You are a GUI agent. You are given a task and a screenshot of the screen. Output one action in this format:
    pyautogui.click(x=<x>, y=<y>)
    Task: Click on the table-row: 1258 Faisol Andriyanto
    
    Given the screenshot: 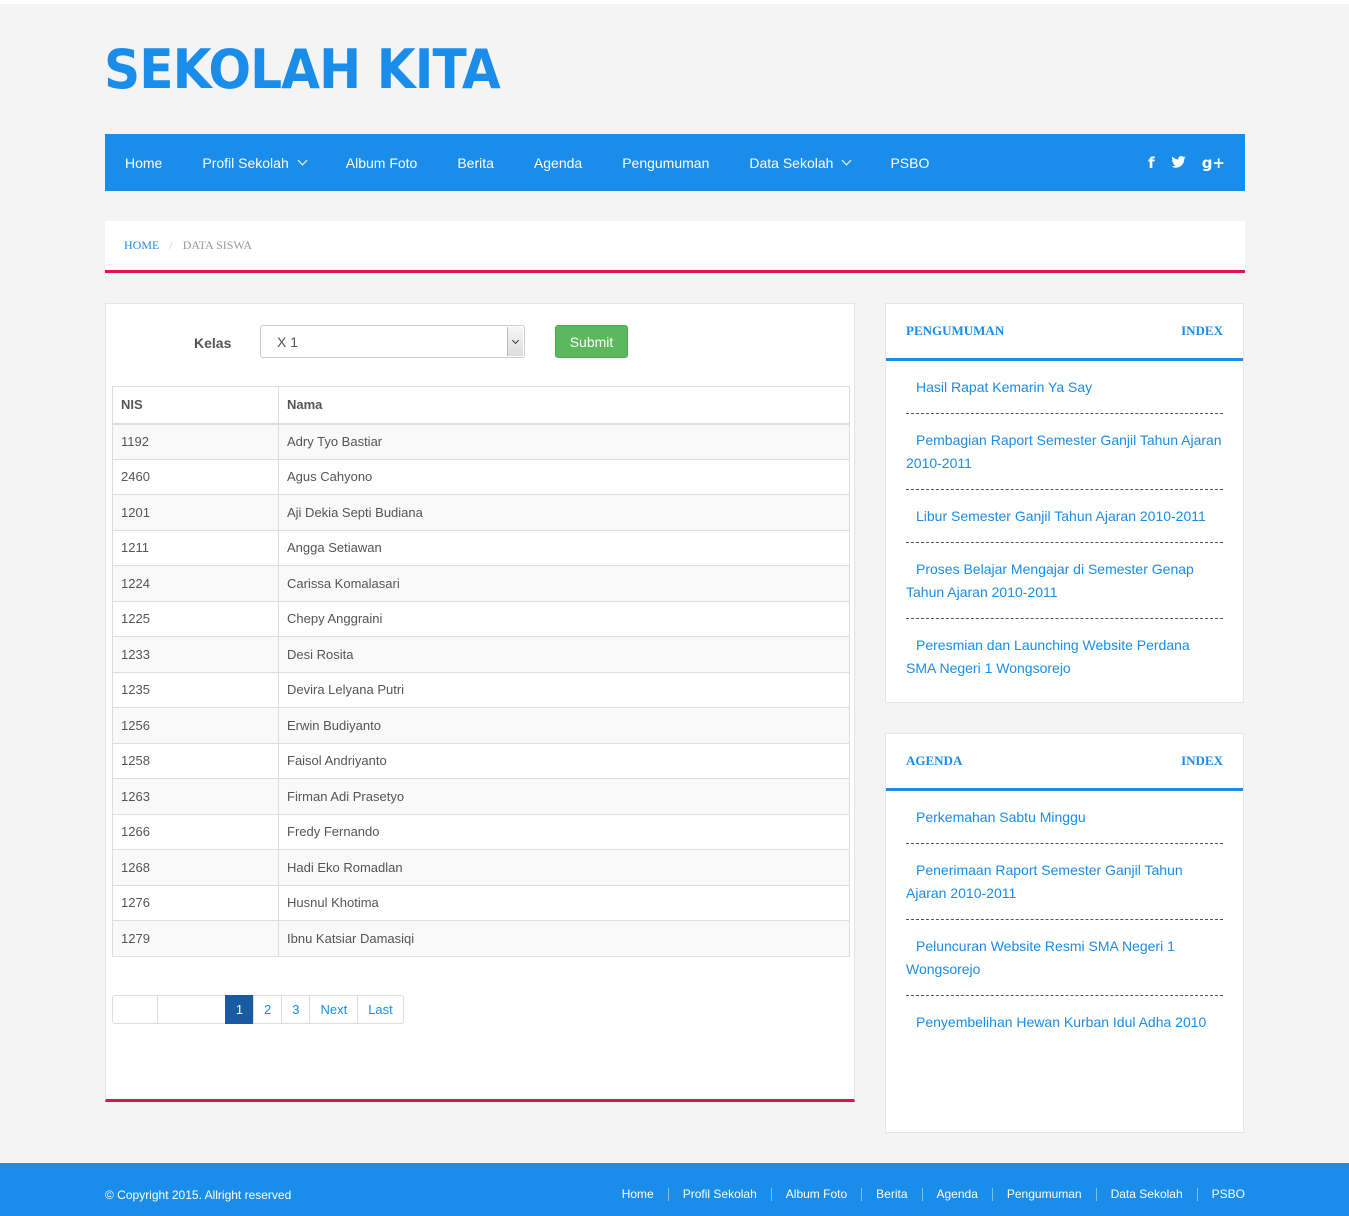 What is the action you would take?
    pyautogui.click(x=481, y=760)
    